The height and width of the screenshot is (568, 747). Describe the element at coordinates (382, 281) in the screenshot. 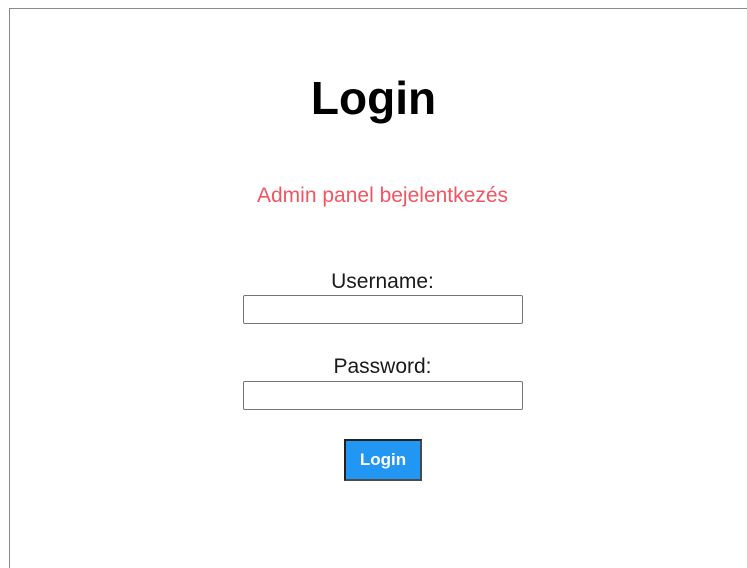

I see `username-label: Username:` at that location.